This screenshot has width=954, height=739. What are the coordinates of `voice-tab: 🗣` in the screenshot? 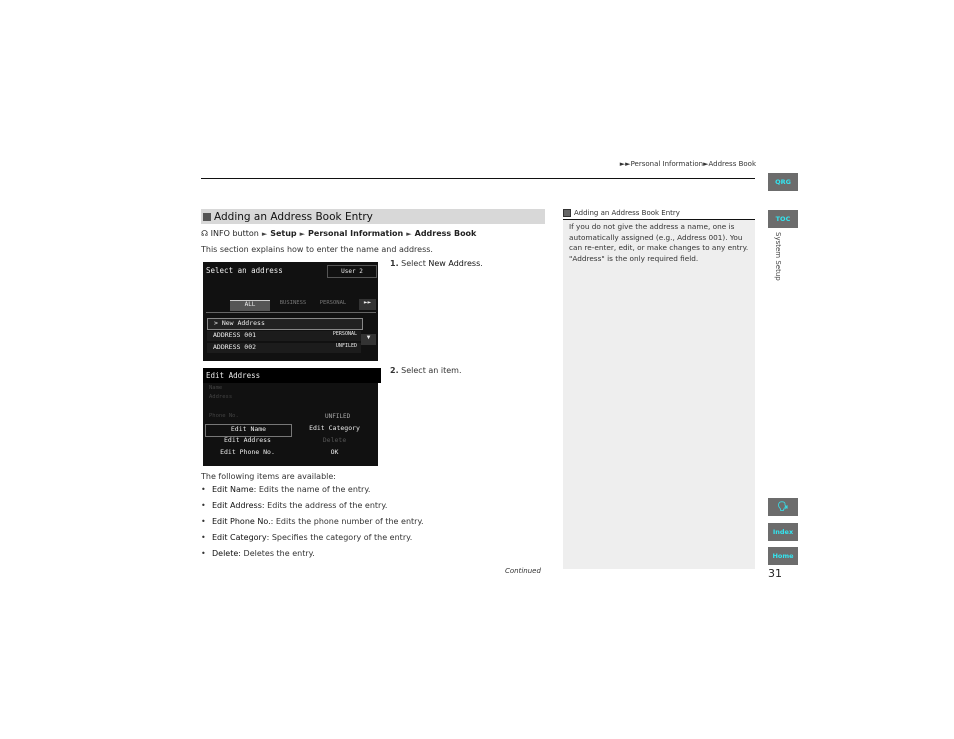 It's located at (783, 507).